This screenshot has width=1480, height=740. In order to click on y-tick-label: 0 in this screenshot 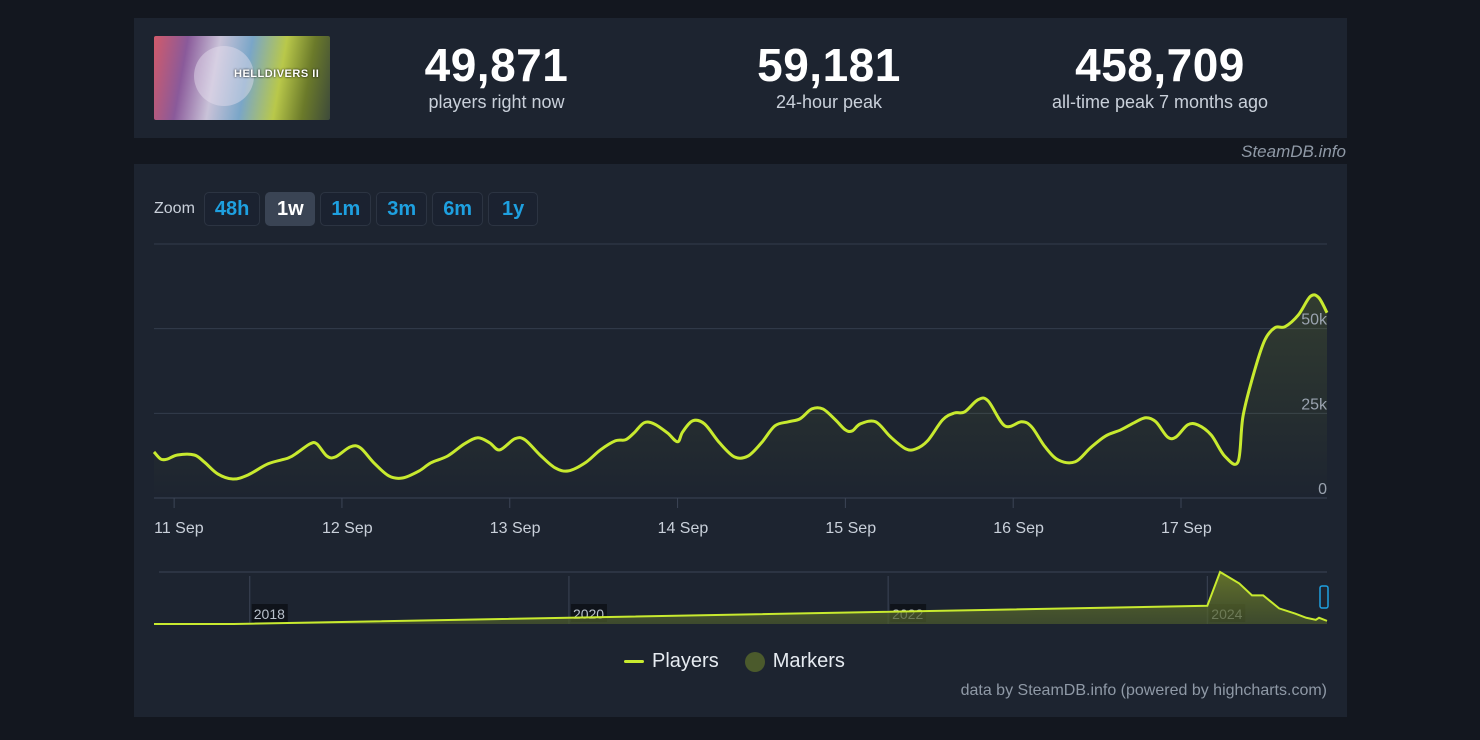, I will do `click(1322, 489)`.